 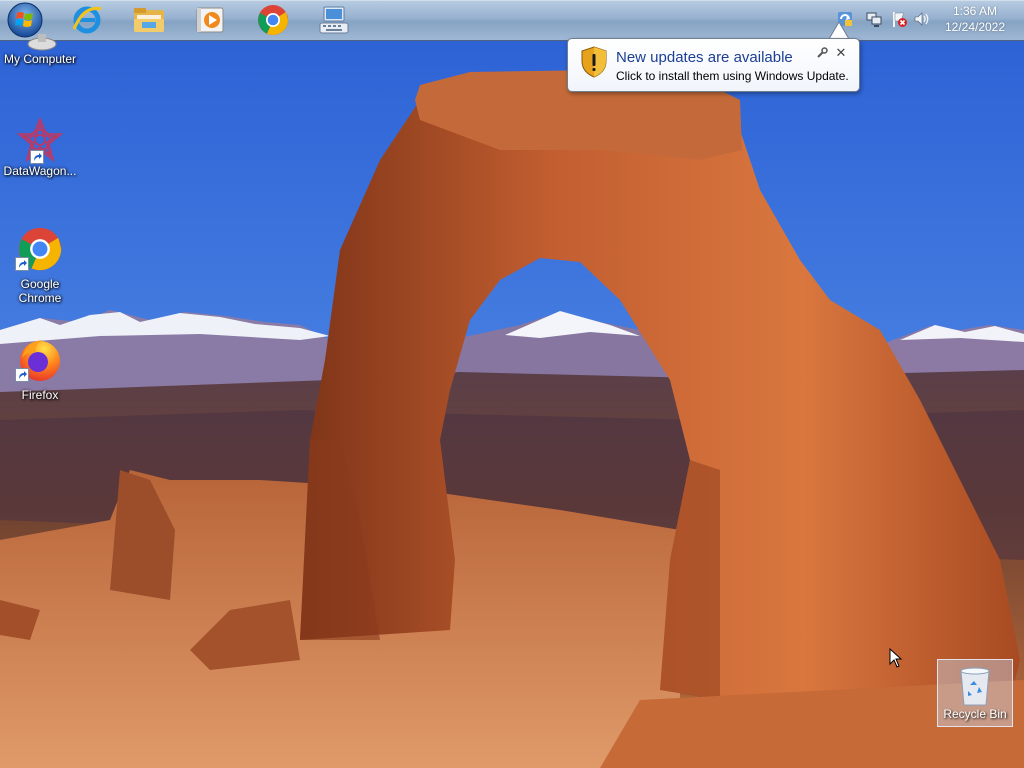 I want to click on taskbar-media-player, so click(x=210, y=20).